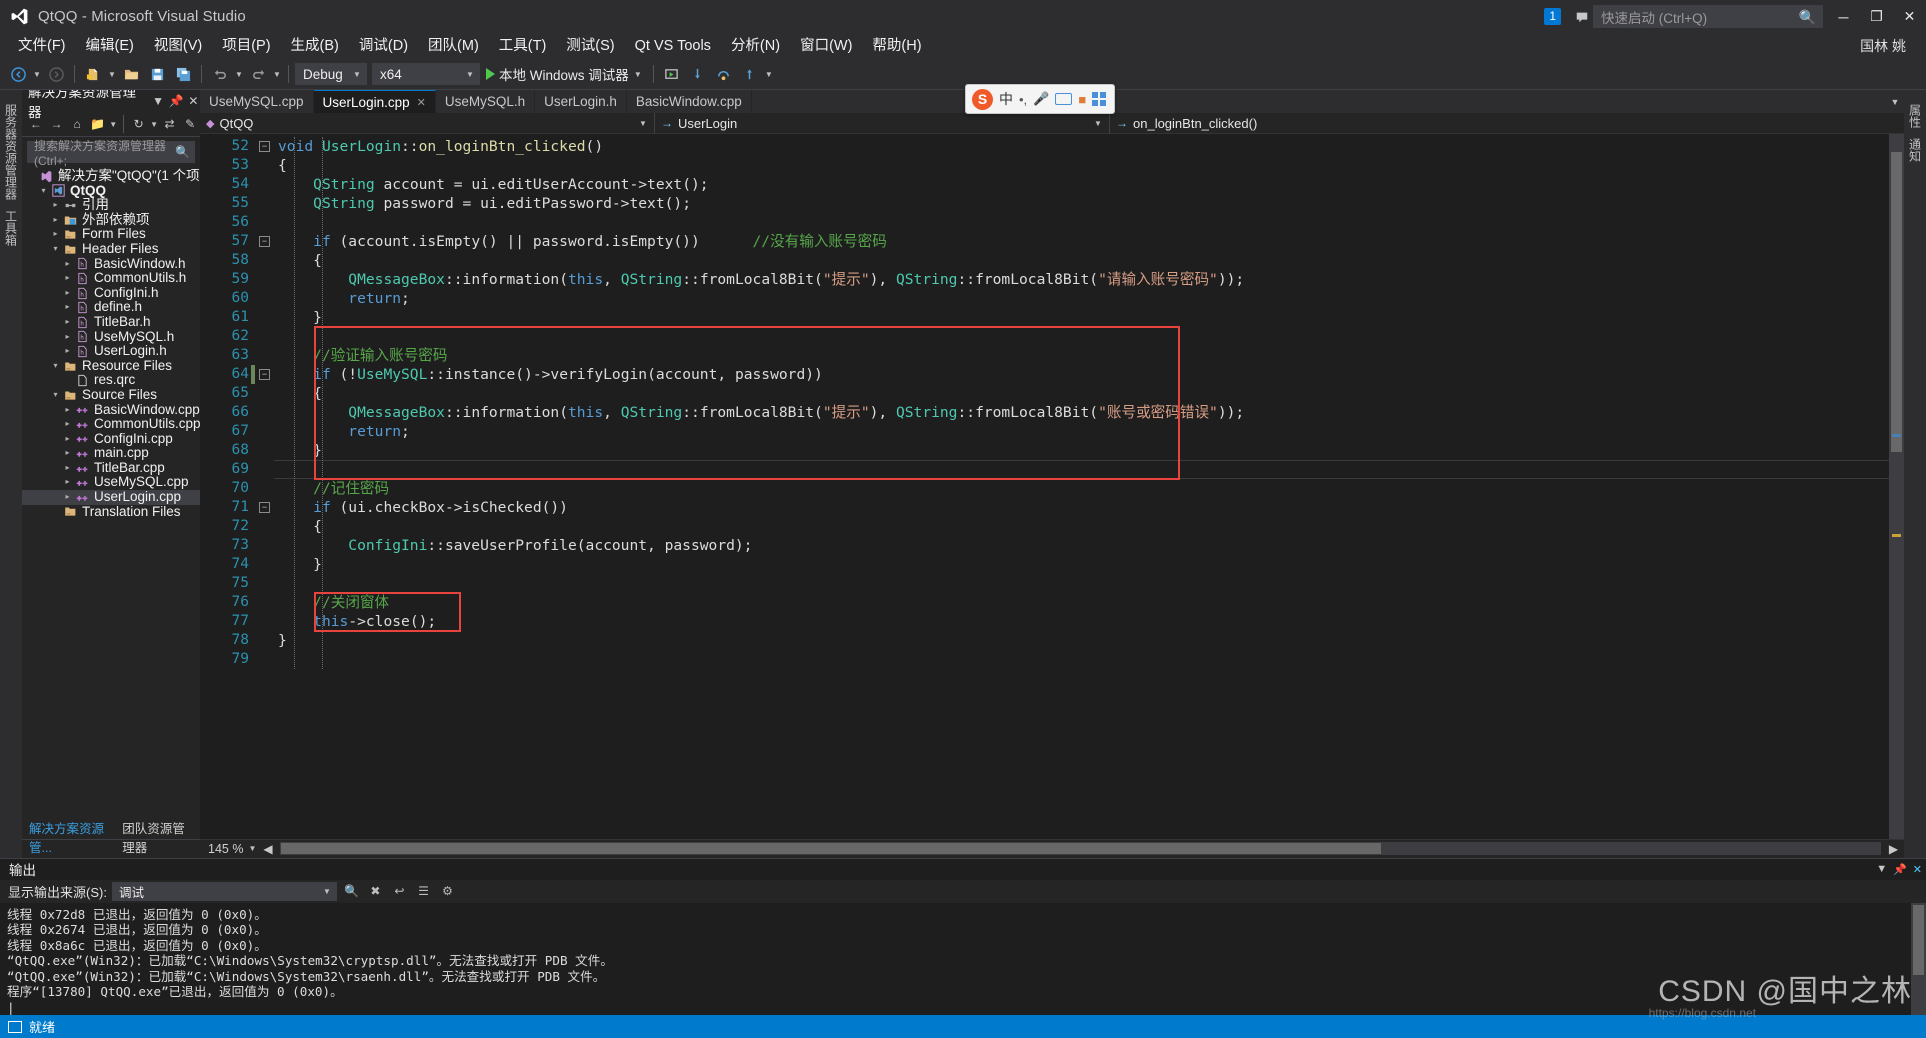 This screenshot has height=1038, width=1926. I want to click on tab-team-explorer: 团队资源管理器, so click(157, 837).